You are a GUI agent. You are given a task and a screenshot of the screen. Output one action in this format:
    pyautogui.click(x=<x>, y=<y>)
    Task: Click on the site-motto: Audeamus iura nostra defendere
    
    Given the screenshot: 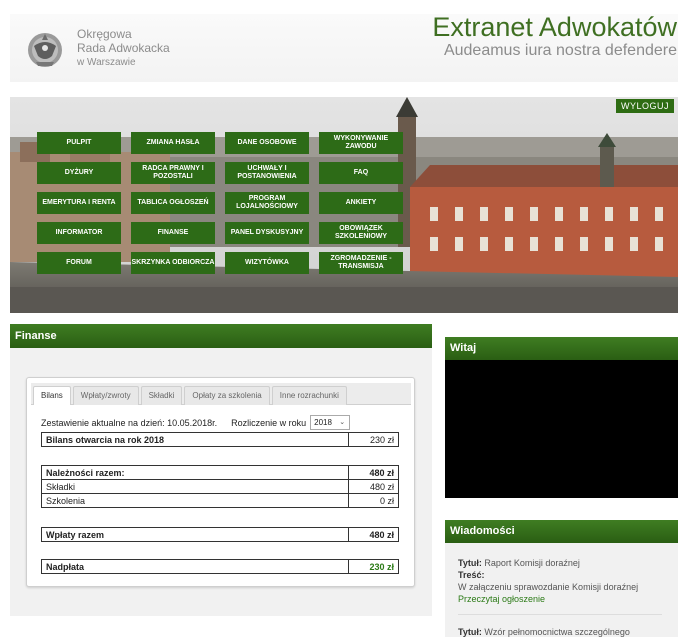 What is the action you would take?
    pyautogui.click(x=560, y=50)
    